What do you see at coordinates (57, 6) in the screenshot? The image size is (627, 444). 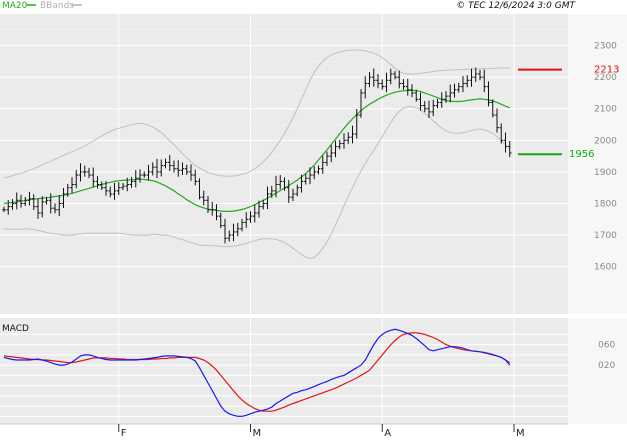 I see `legend-bbands-label: BBands` at bounding box center [57, 6].